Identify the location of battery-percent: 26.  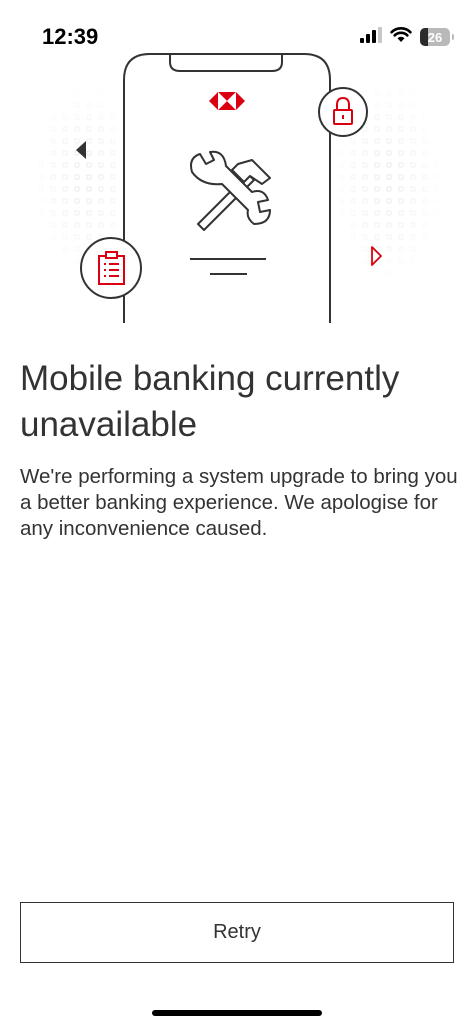
(435, 37).